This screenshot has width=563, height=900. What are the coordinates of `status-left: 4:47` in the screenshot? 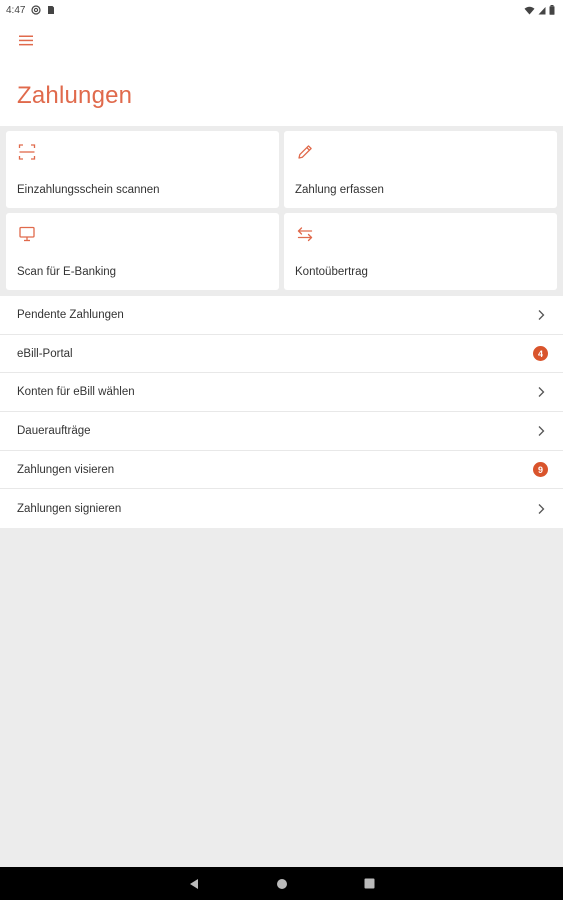 It's located at (30, 10).